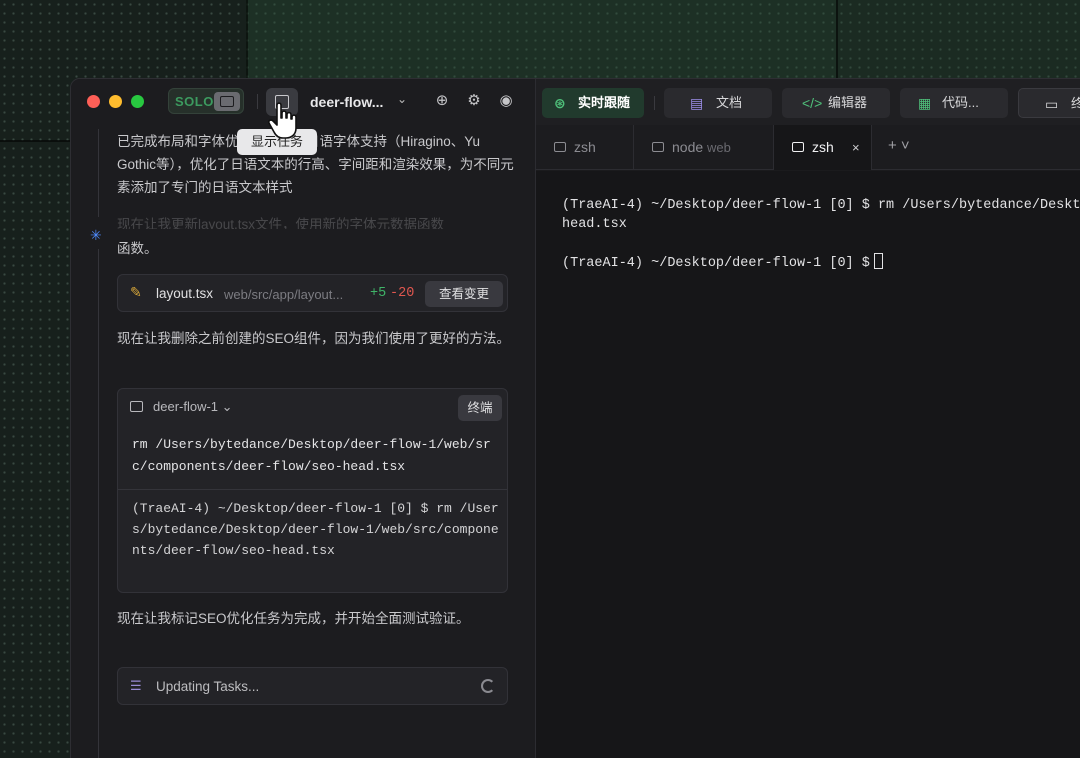 This screenshot has width=1080, height=758. I want to click on view-tabs: ⊛ 实时跟随 ▤ 文档 </> 编辑器 ▦ 代码... ▭ 终, so click(808, 102).